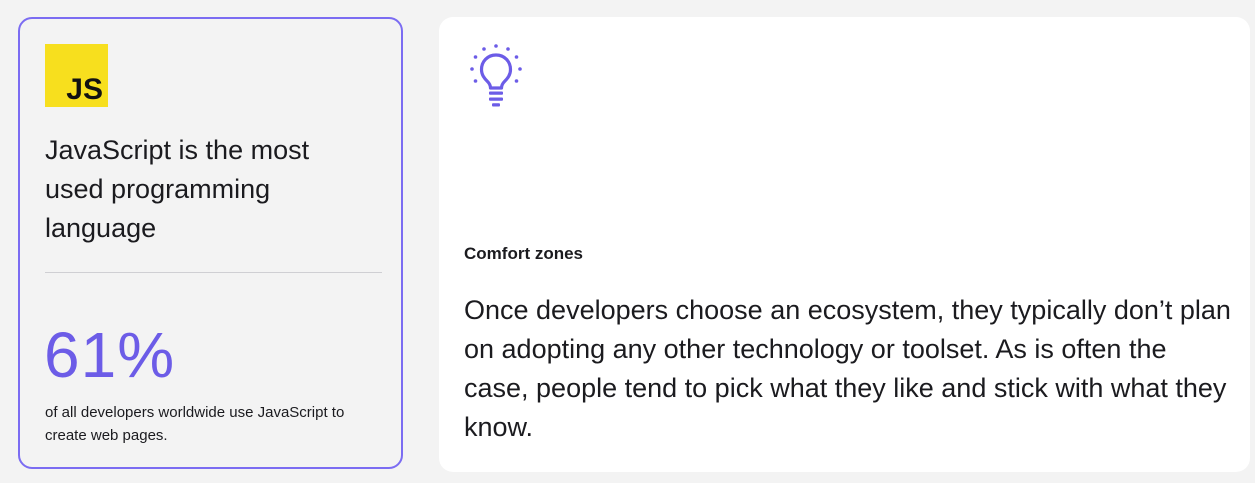  What do you see at coordinates (84, 89) in the screenshot?
I see `javascript-logo-text: JS` at bounding box center [84, 89].